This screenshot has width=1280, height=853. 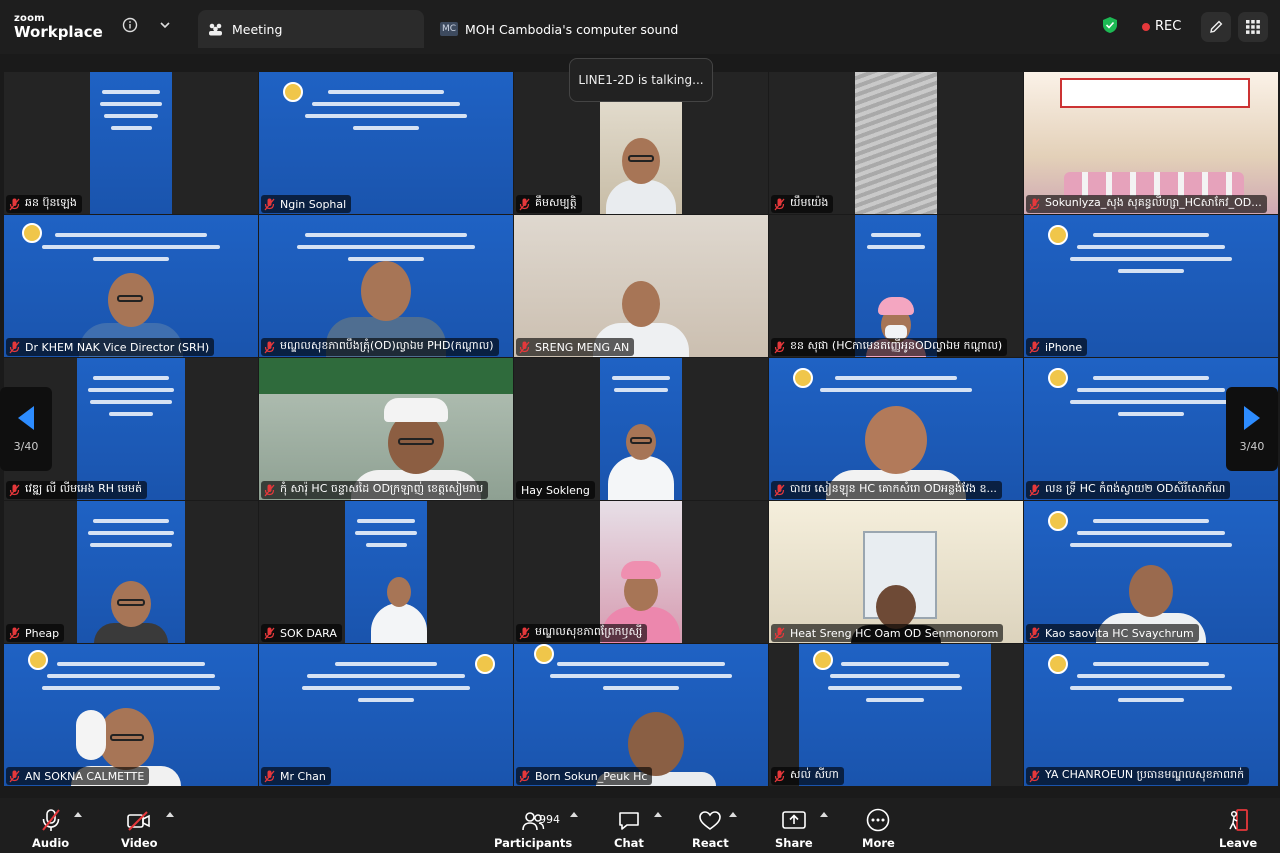 I want to click on participant-name: សល់ សីហា, so click(x=814, y=774).